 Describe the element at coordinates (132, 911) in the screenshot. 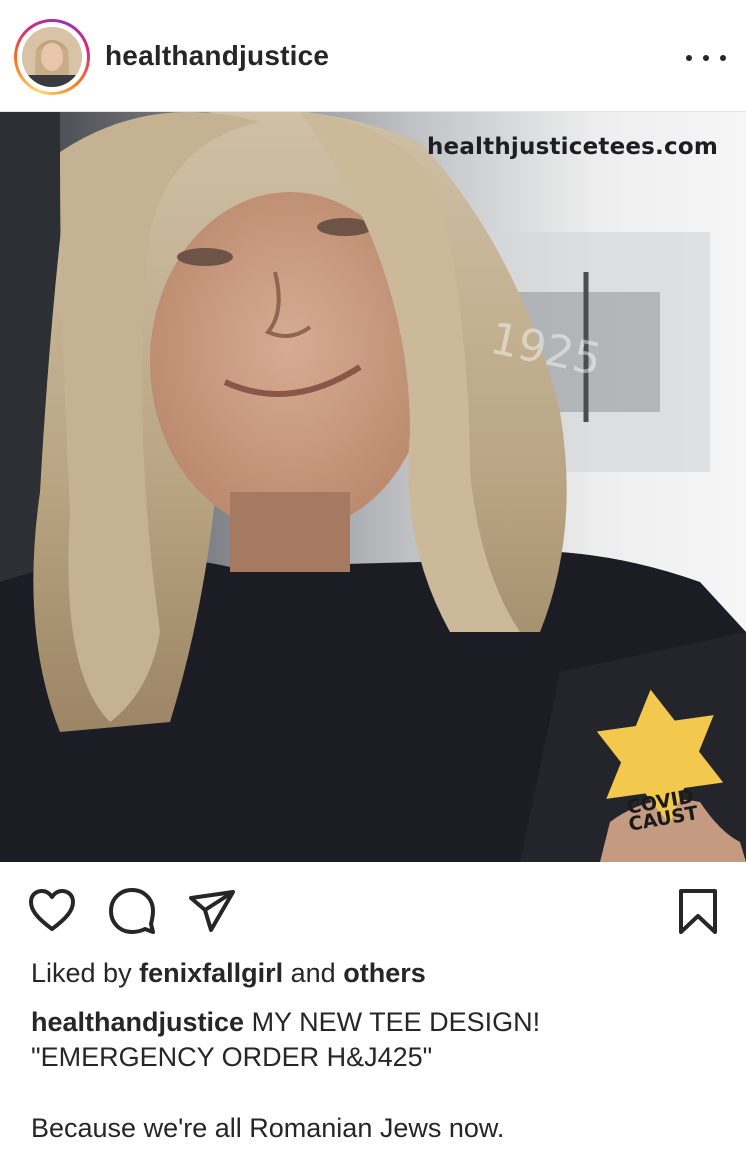

I see `comment-icon` at that location.